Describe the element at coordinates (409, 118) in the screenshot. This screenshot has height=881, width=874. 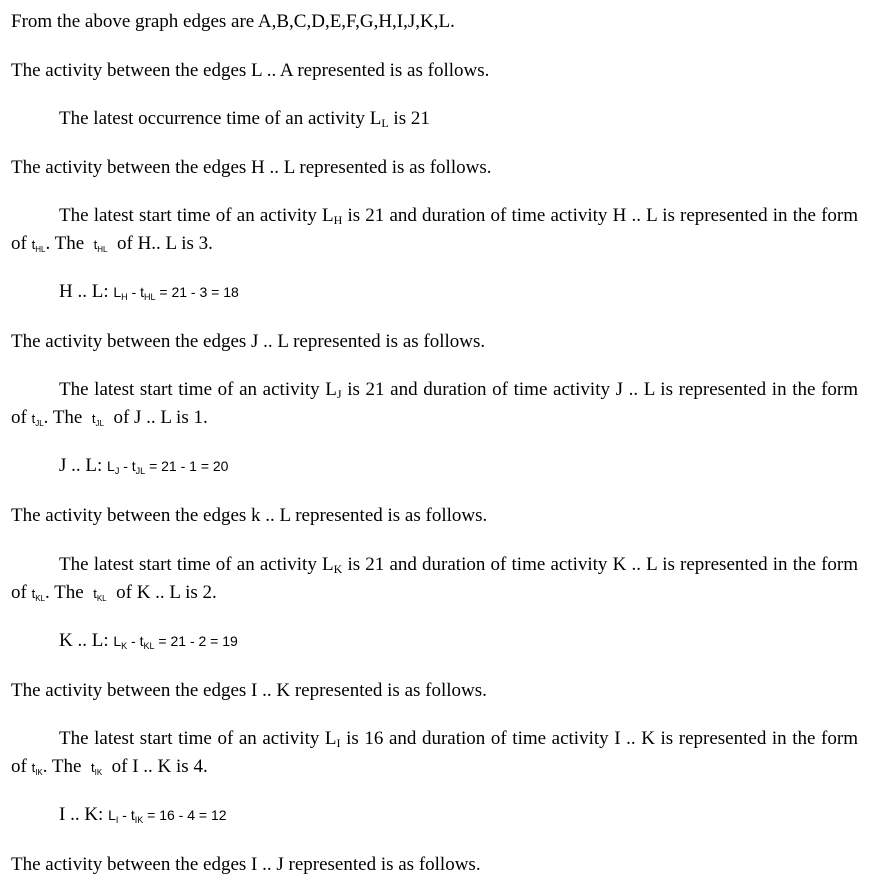
I see `body-text: is 21` at that location.